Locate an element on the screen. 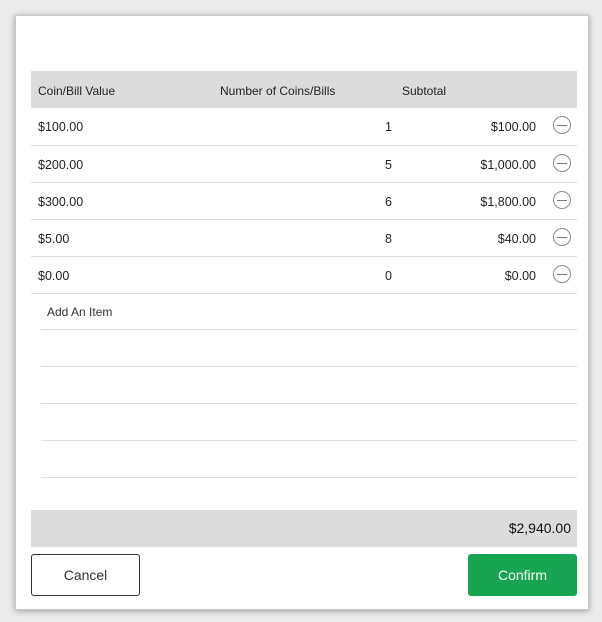 This screenshot has width=602, height=622. subtotal-cell: $0.00 is located at coordinates (520, 276).